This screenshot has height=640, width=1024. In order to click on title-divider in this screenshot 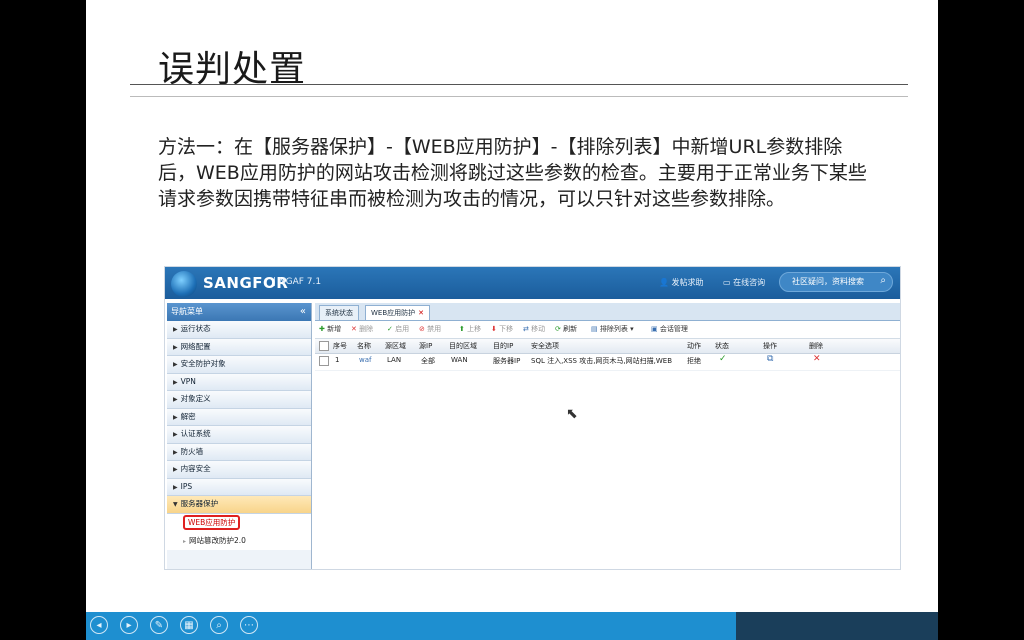, I will do `click(519, 84)`.